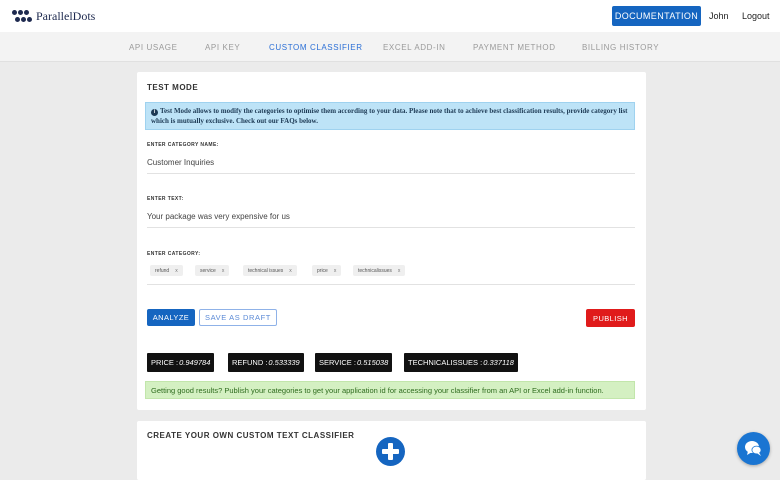 This screenshot has width=780, height=480. Describe the element at coordinates (391, 220) in the screenshot. I see `text-input: Your package was very expensive for us` at that location.